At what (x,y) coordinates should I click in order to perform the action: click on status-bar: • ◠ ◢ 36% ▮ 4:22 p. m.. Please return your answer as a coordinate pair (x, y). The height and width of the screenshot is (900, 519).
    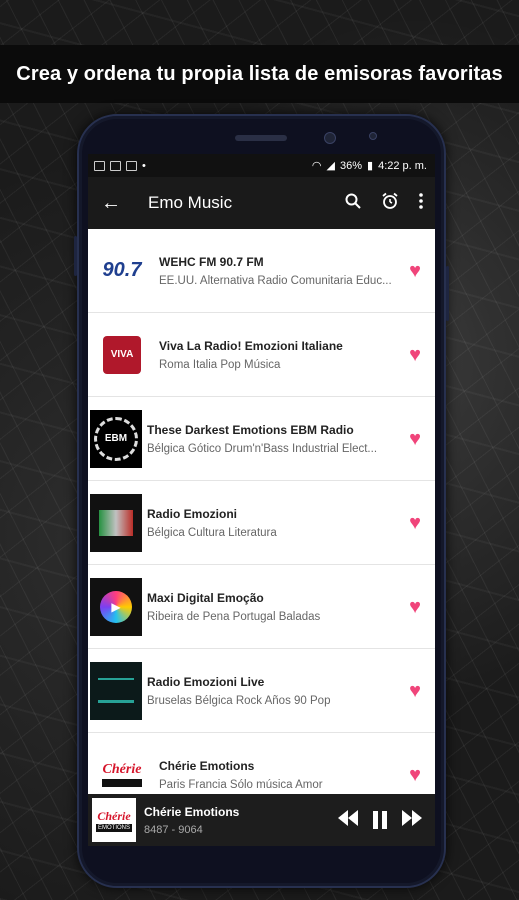
    Looking at the image, I should click on (261, 165).